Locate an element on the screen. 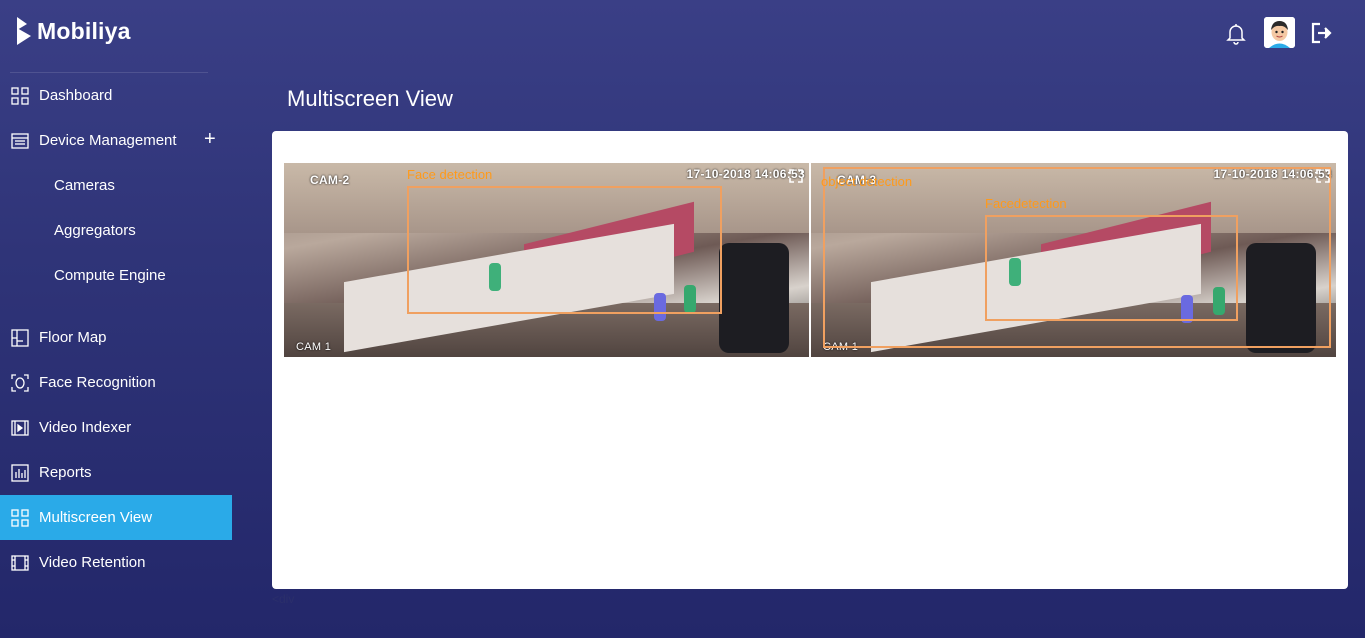  sidebar-item-label: Aggregators is located at coordinates (95, 230).